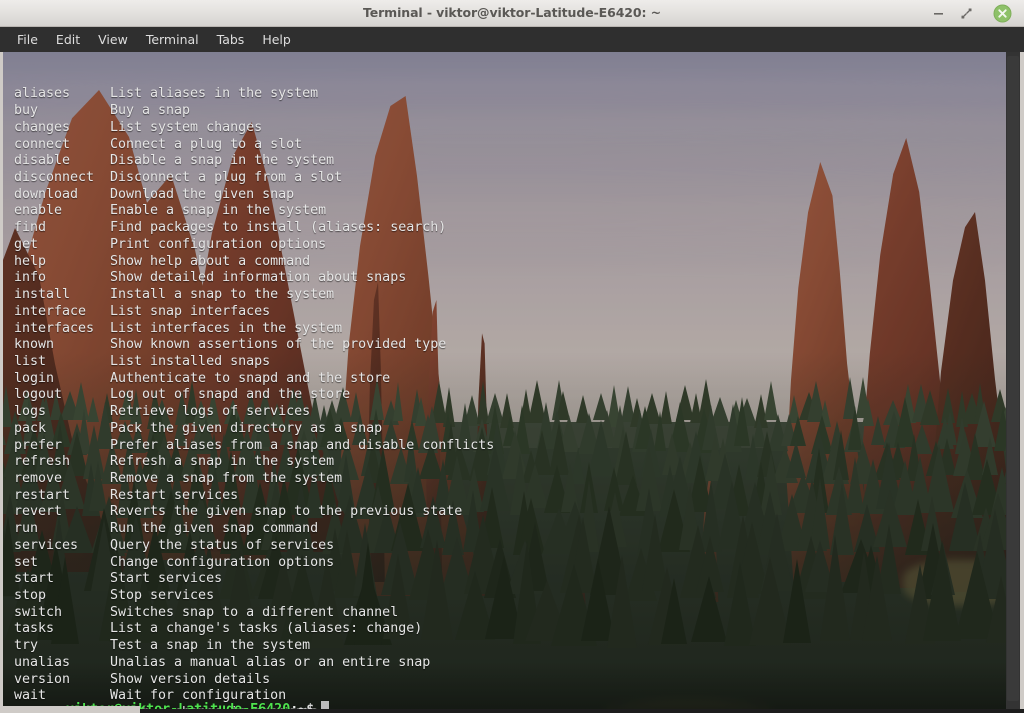  Describe the element at coordinates (26, 244) in the screenshot. I see `command-name: get` at that location.